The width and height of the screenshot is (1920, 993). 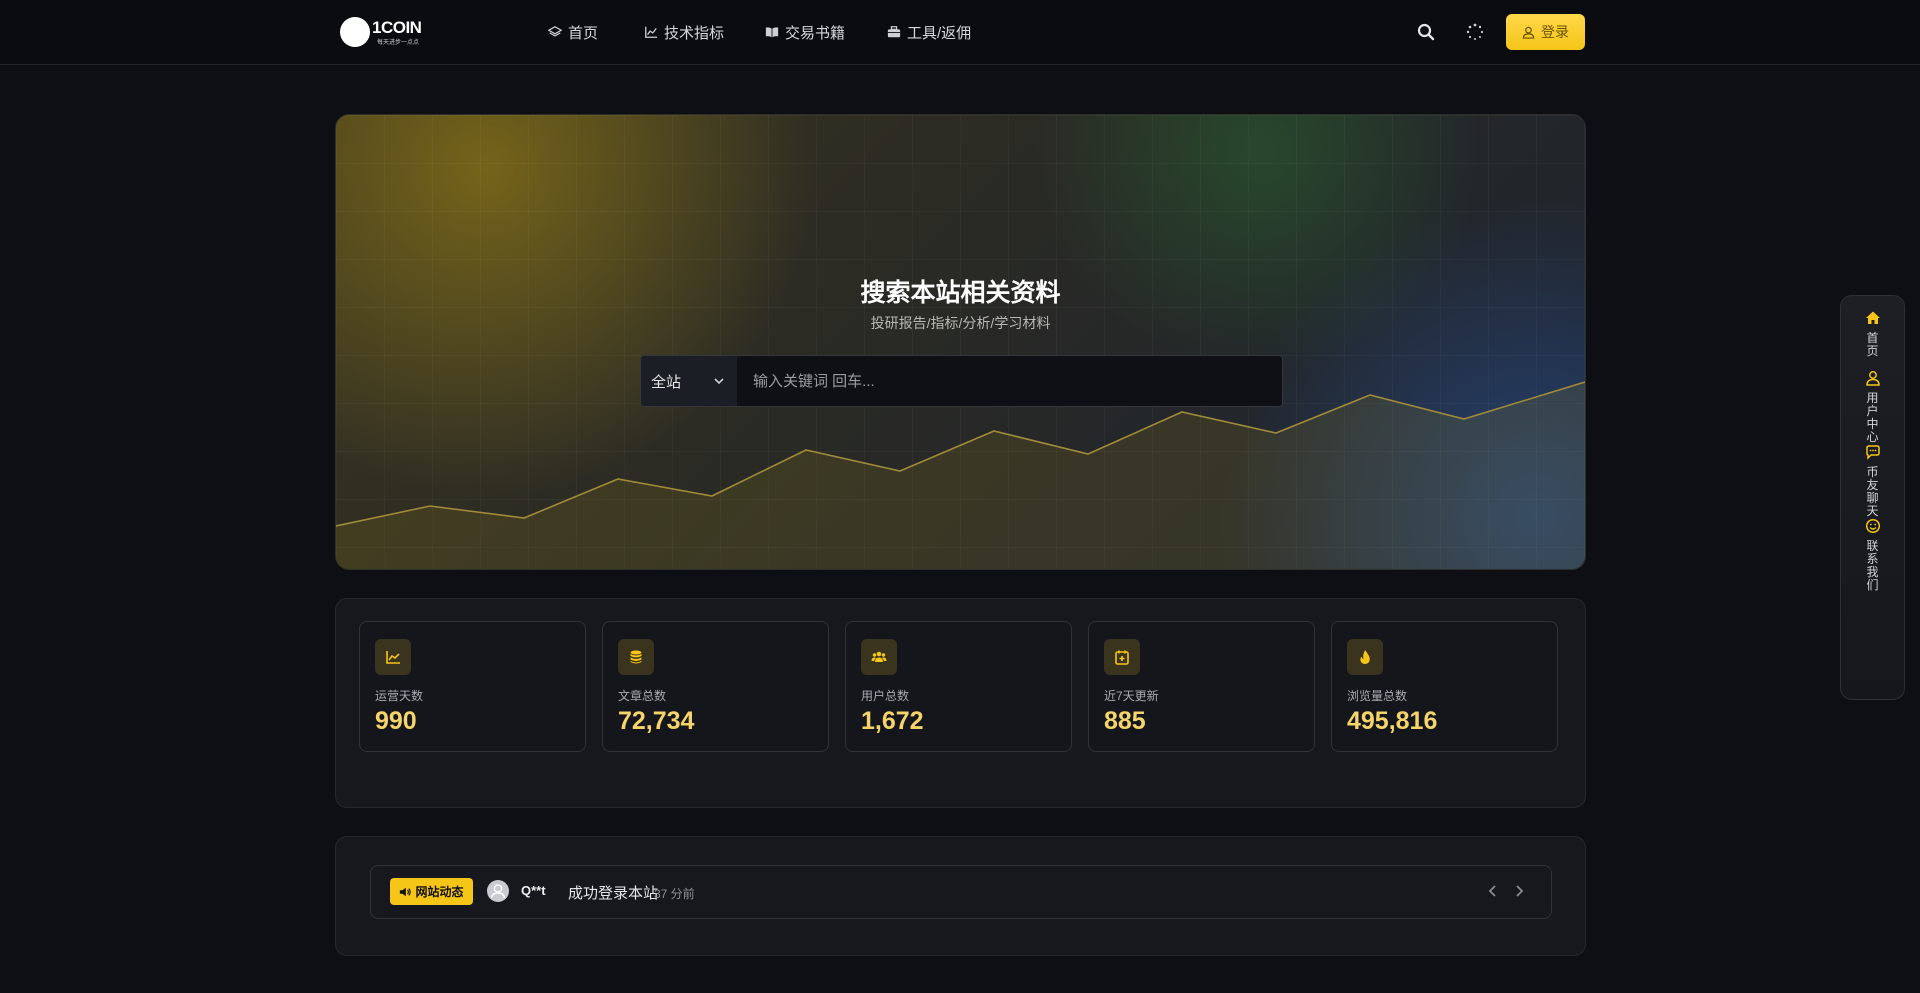 I want to click on calendar-plus-icon, so click(x=1122, y=657).